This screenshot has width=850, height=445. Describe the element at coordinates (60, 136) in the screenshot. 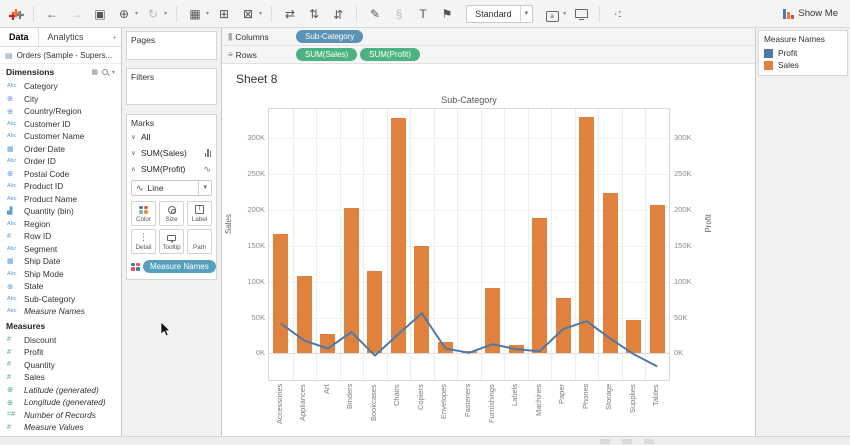

I see `field-row-customer-name: Abc Customer Name` at that location.